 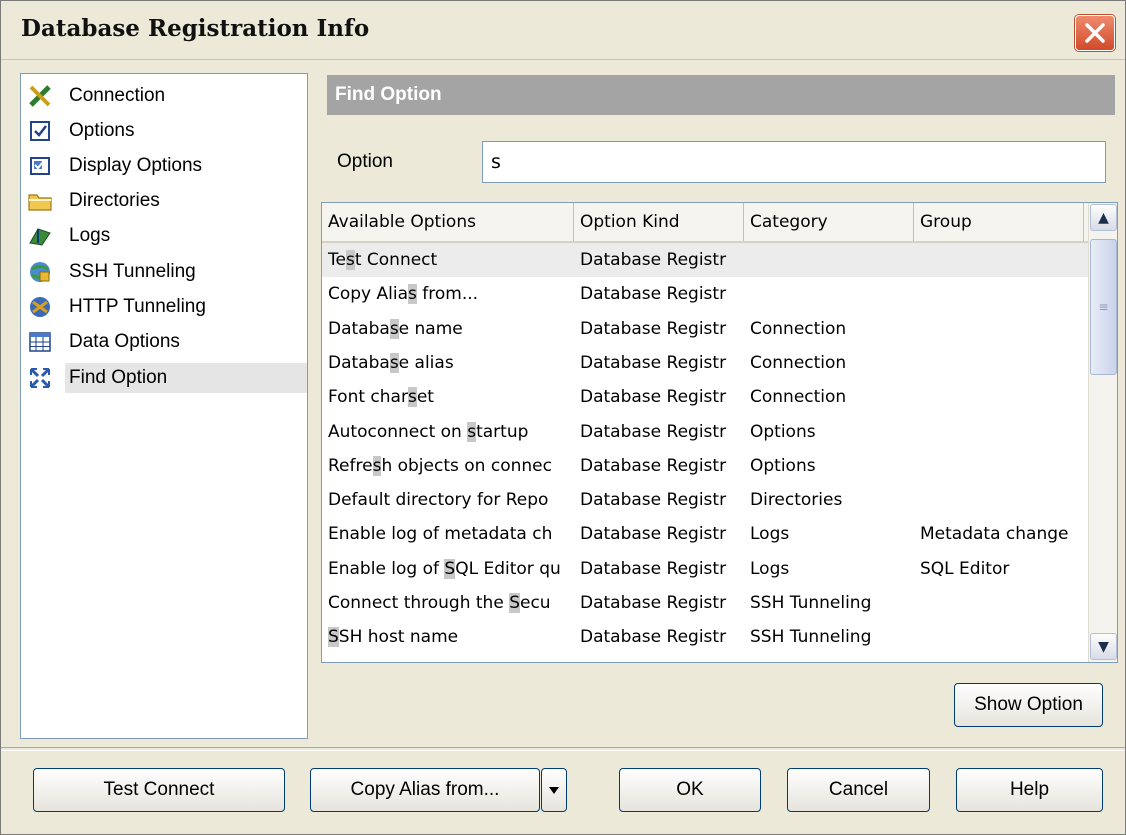 What do you see at coordinates (40, 166) in the screenshot?
I see `display-options-icon` at bounding box center [40, 166].